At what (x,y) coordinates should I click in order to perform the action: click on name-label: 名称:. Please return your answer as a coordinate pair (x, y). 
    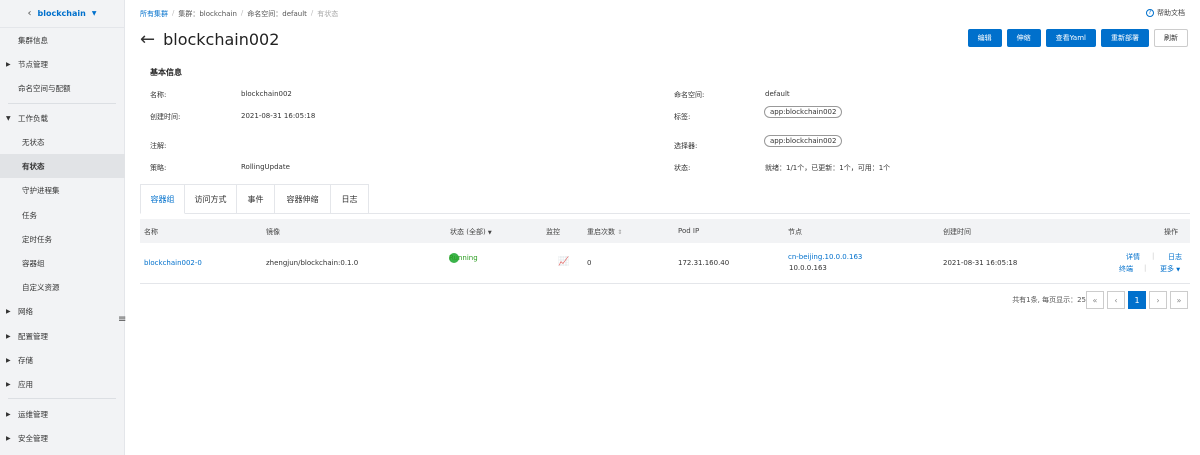
    Looking at the image, I should click on (158, 95).